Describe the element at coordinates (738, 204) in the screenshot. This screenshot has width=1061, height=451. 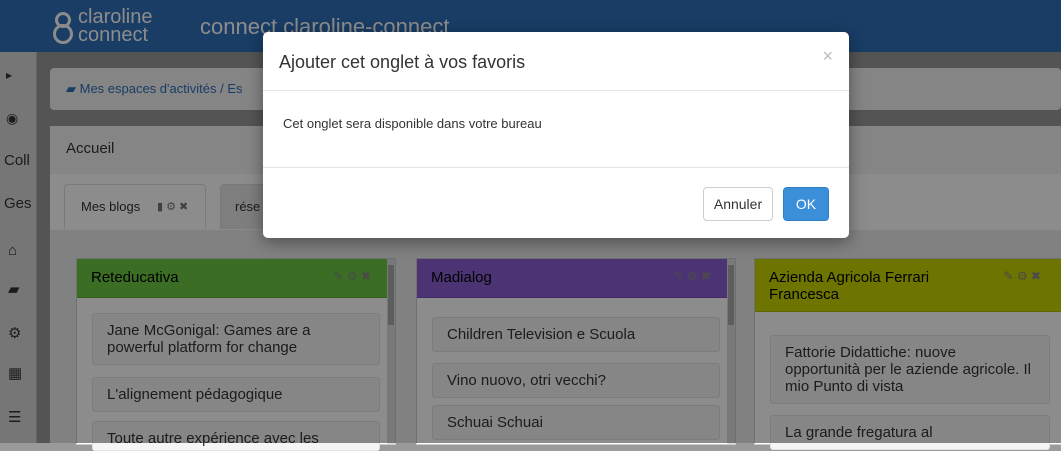
I see `cancel-button: Annuler` at that location.